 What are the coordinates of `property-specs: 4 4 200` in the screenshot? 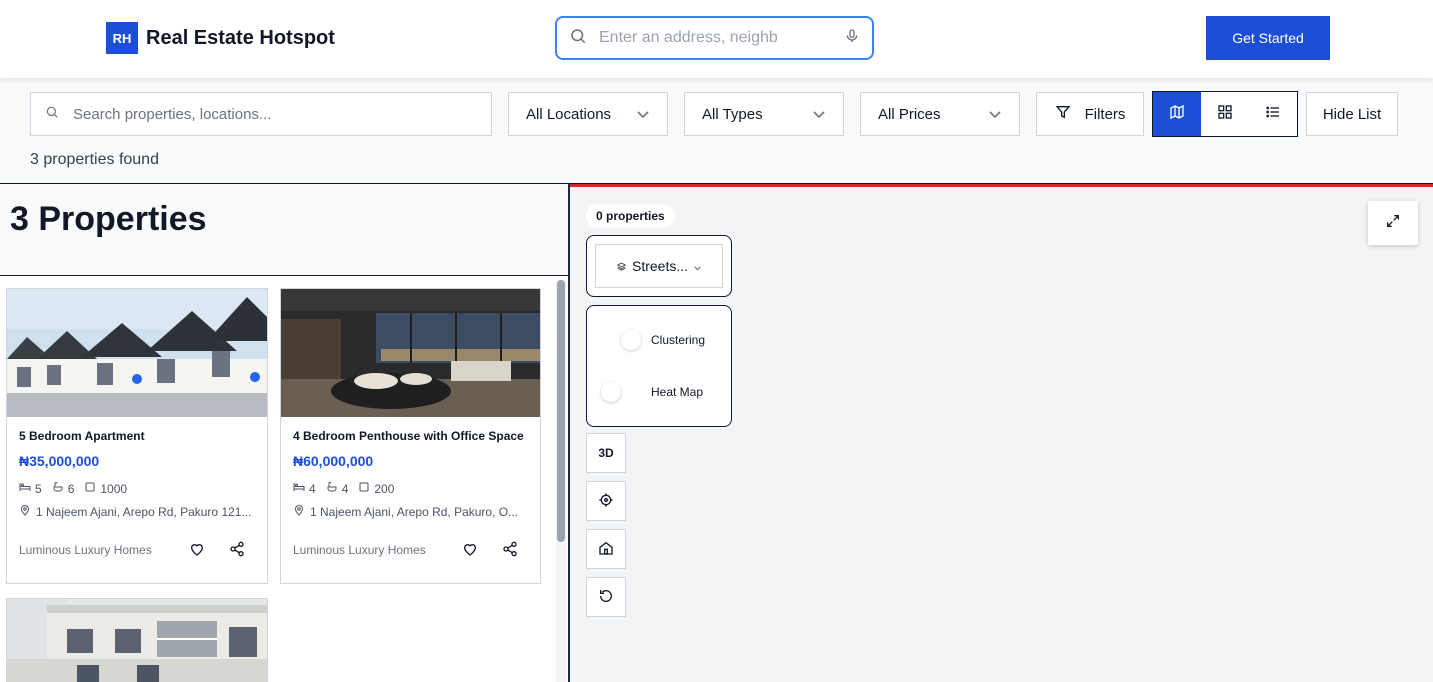 It's located at (346, 488).